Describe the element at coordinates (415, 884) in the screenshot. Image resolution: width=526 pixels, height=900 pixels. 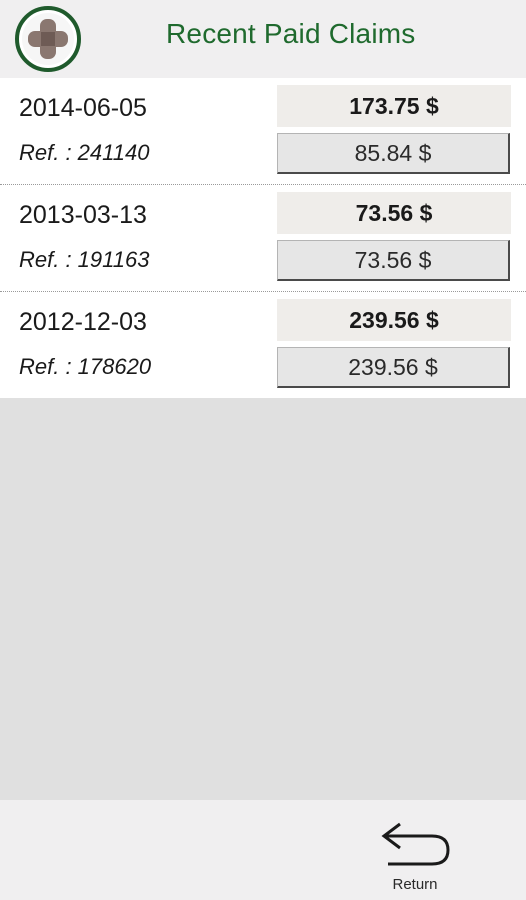
I see `return-label: Return` at that location.